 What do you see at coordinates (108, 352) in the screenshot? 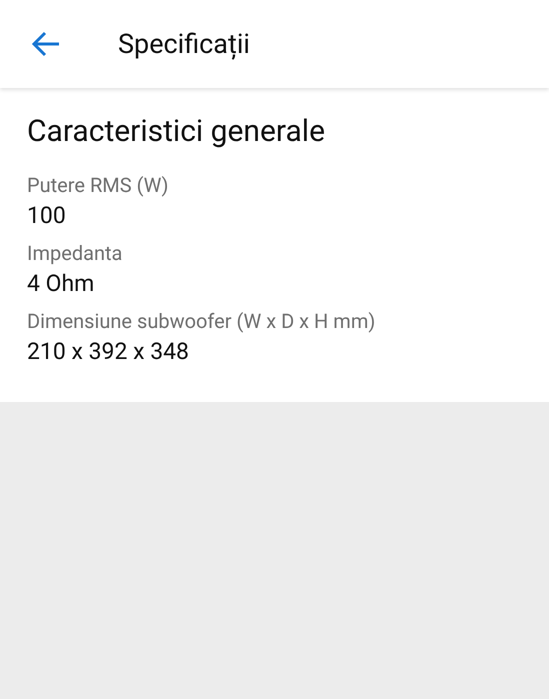
I see `spec-value: 210 x 392 x 348` at bounding box center [108, 352].